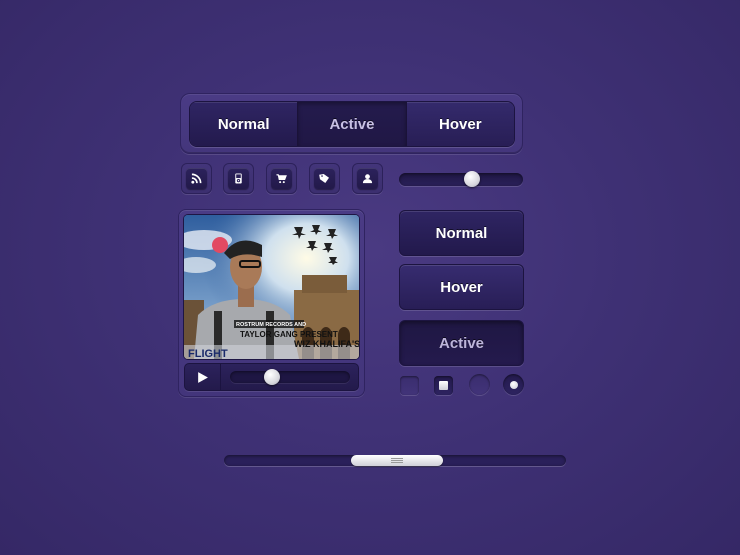 This screenshot has width=740, height=555. I want to click on segment-normal: Normal, so click(244, 124).